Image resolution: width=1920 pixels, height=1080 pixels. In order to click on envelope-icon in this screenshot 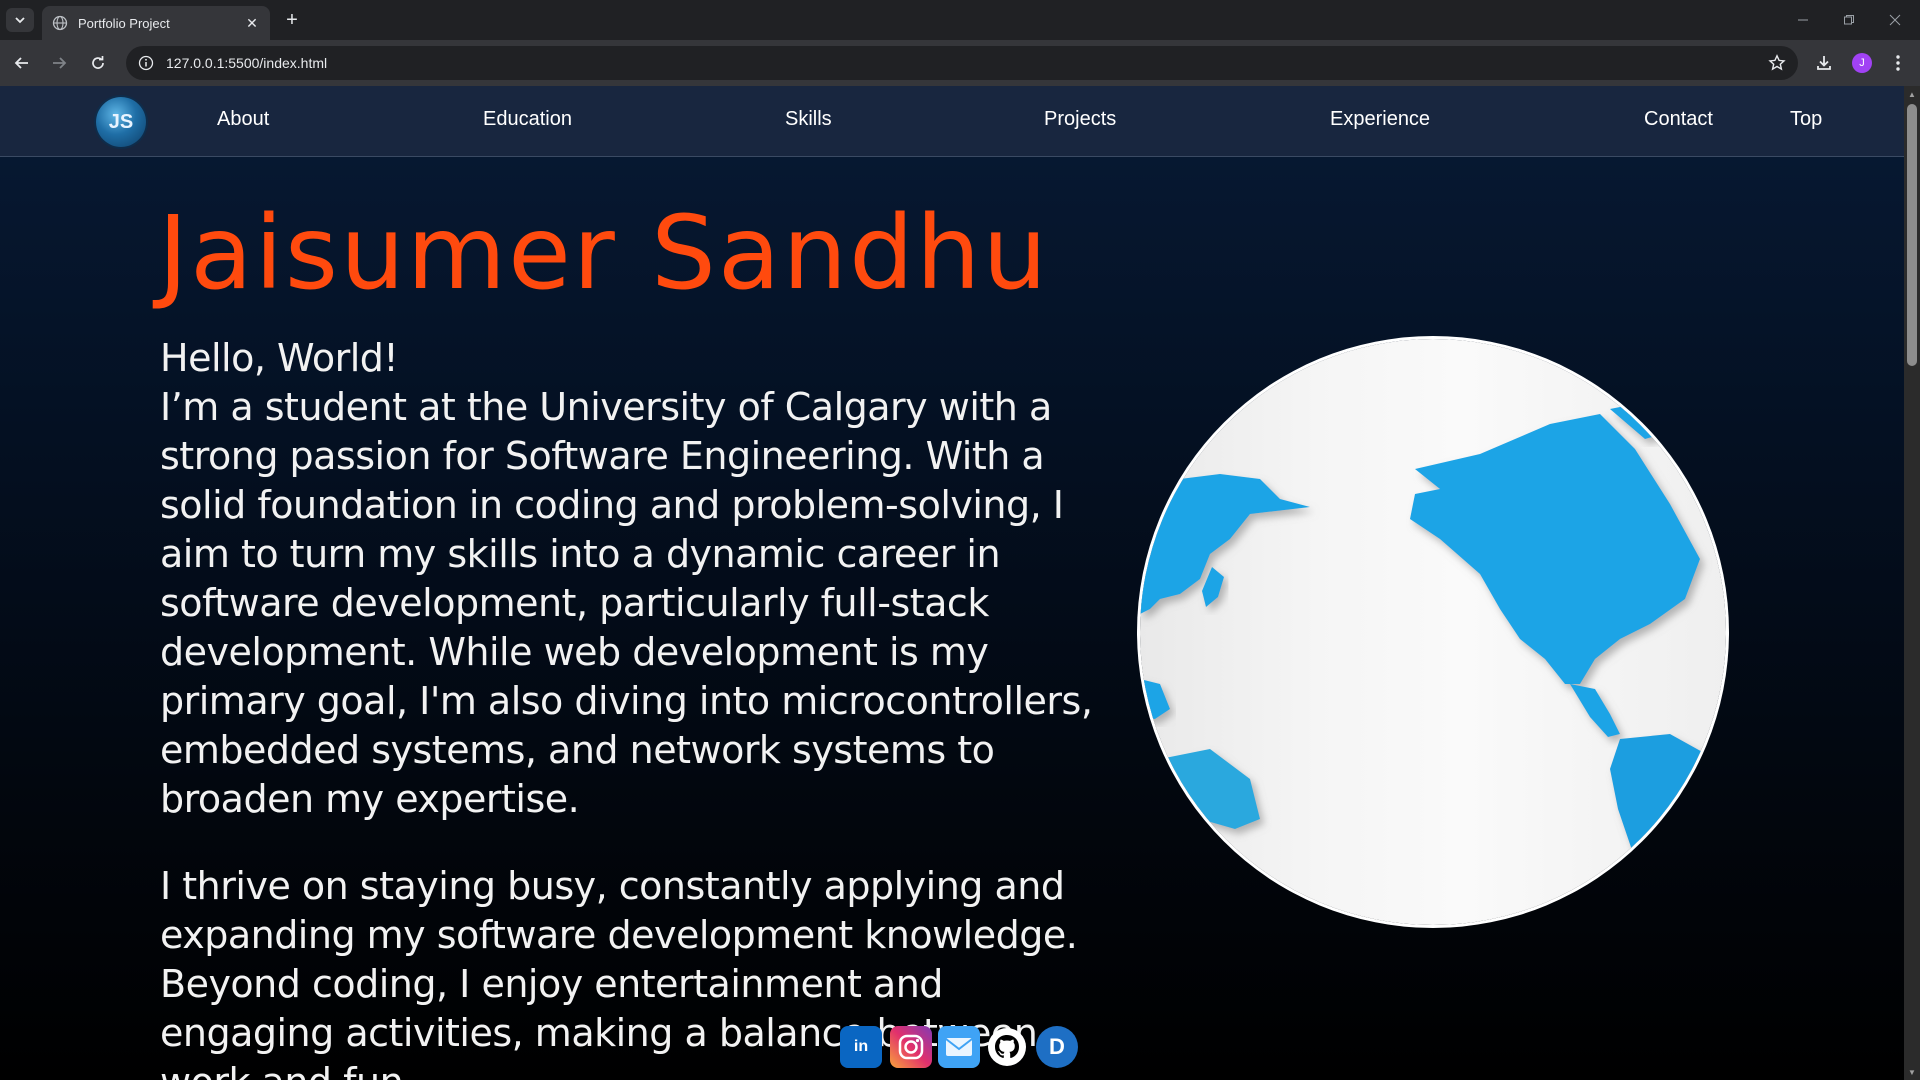, I will do `click(959, 1047)`.